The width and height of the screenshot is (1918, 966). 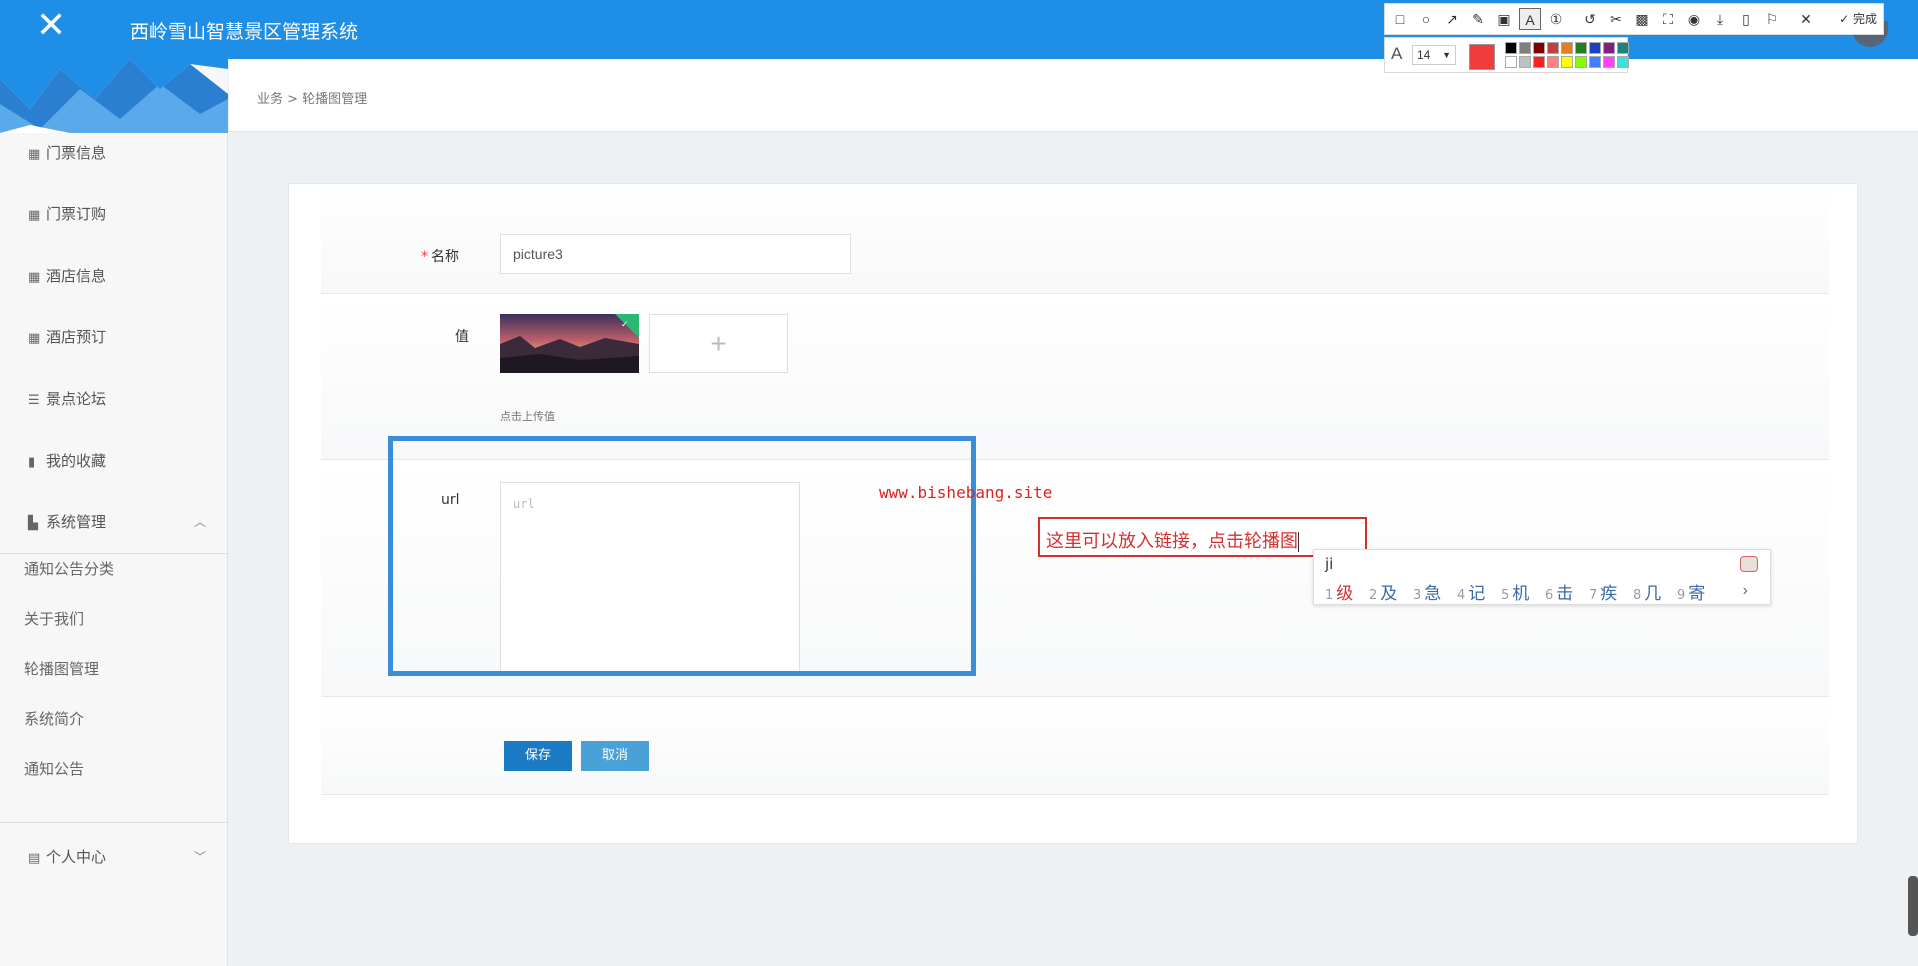 What do you see at coordinates (76, 522) in the screenshot?
I see `sidebar-item-label: 系统管理` at bounding box center [76, 522].